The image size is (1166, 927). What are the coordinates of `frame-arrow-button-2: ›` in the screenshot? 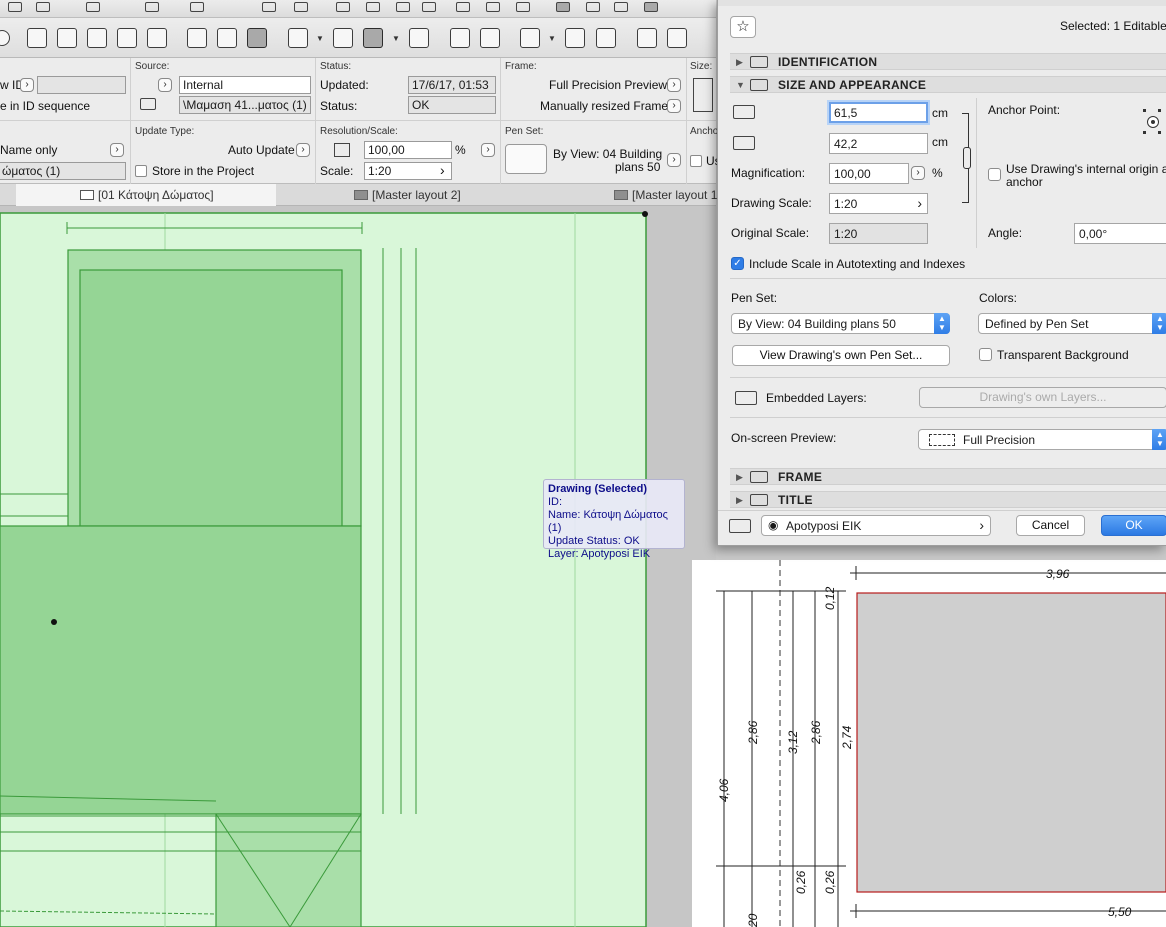 It's located at (674, 106).